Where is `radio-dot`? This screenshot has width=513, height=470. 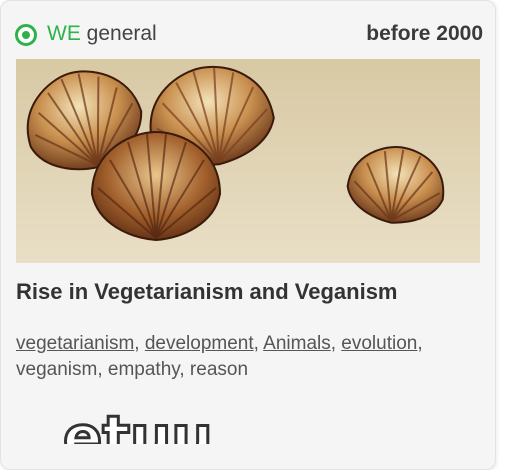
radio-dot is located at coordinates (26, 35).